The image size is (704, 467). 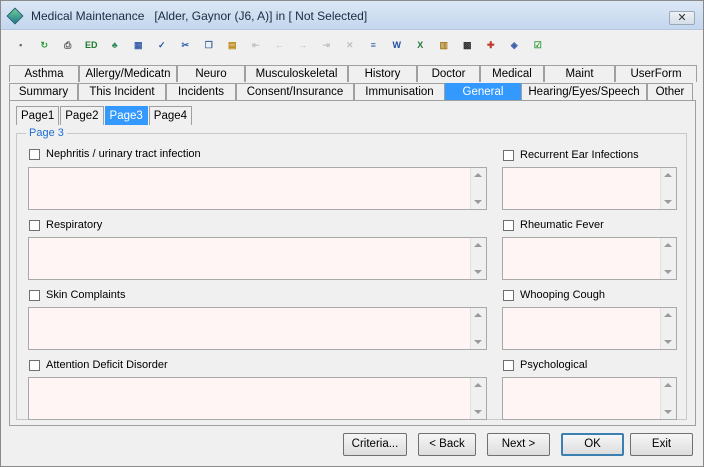 I want to click on subtab-page4: Page4, so click(x=170, y=115).